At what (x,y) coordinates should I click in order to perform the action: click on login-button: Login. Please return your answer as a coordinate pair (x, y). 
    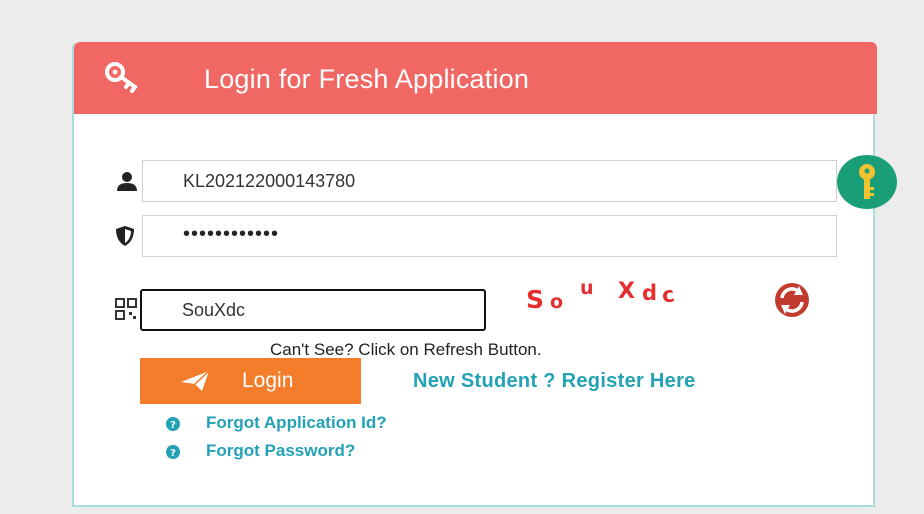
    Looking at the image, I should click on (250, 381).